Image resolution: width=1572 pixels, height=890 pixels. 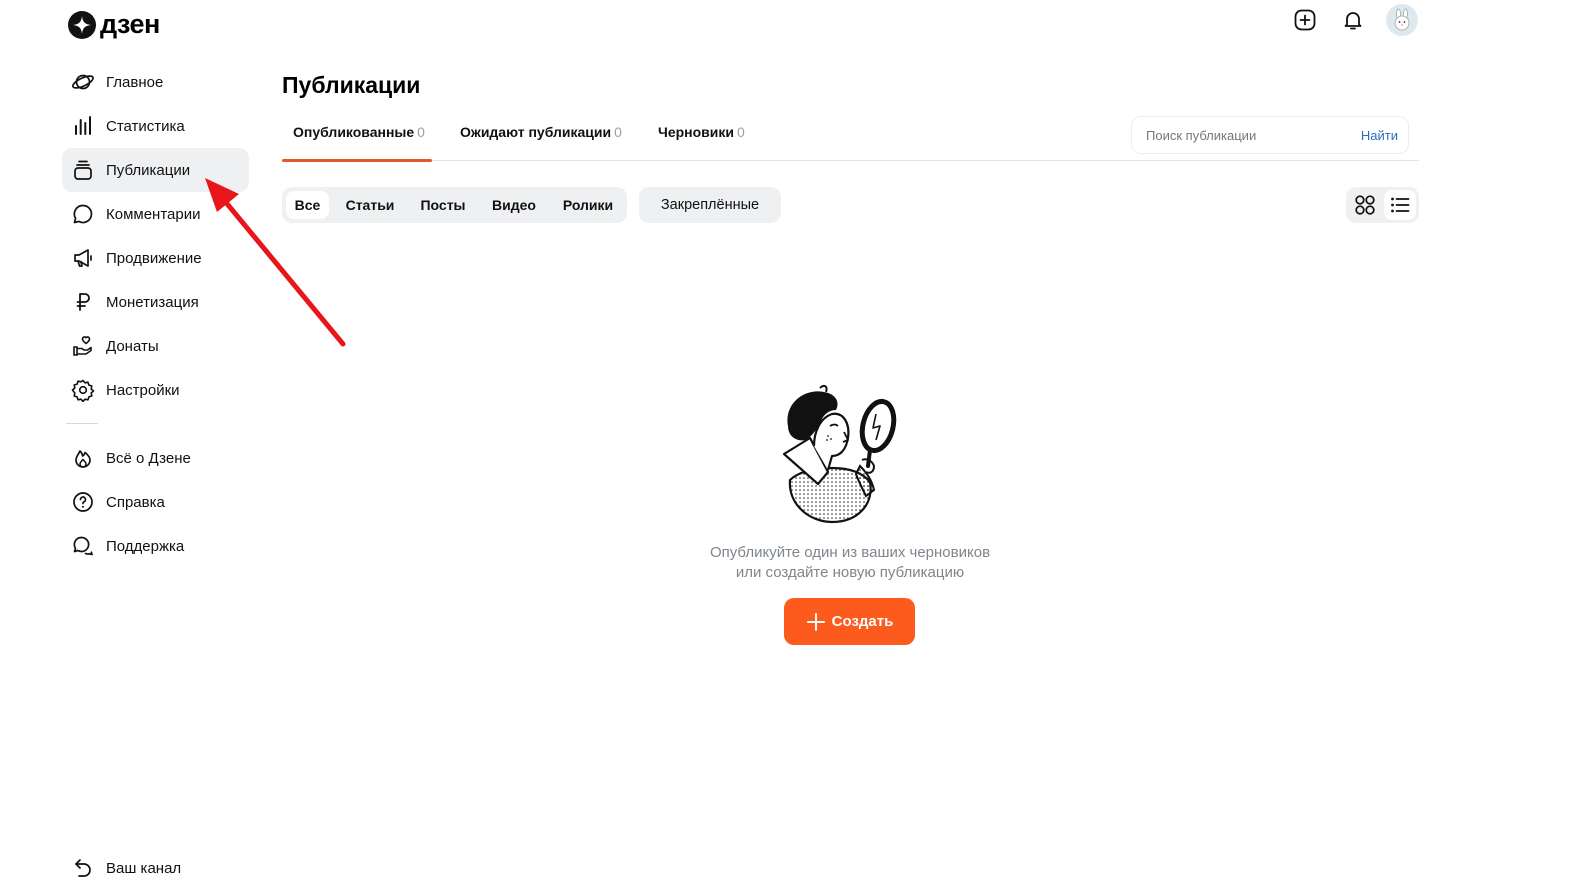 I want to click on sidebar-item-your-channel: Ваш канал, so click(x=155, y=868).